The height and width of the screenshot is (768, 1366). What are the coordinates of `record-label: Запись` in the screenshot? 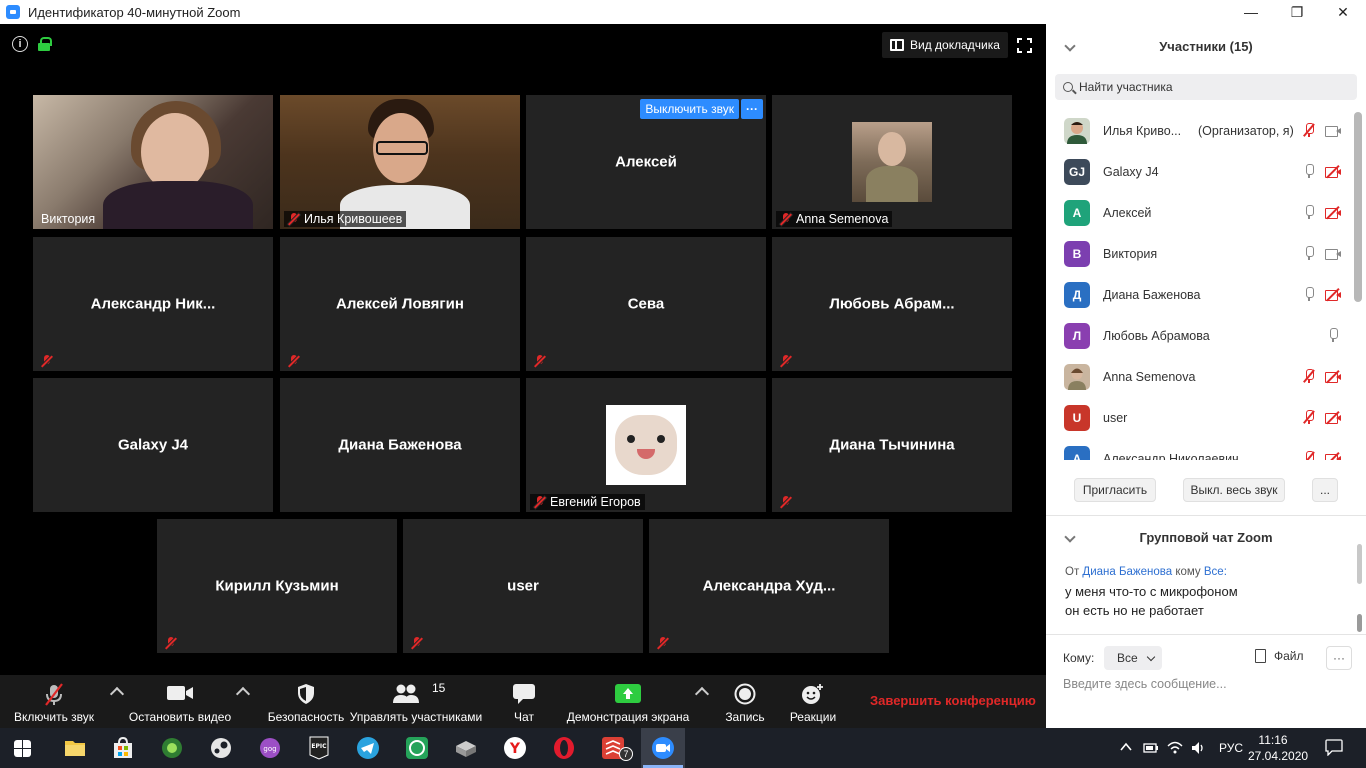 It's located at (745, 717).